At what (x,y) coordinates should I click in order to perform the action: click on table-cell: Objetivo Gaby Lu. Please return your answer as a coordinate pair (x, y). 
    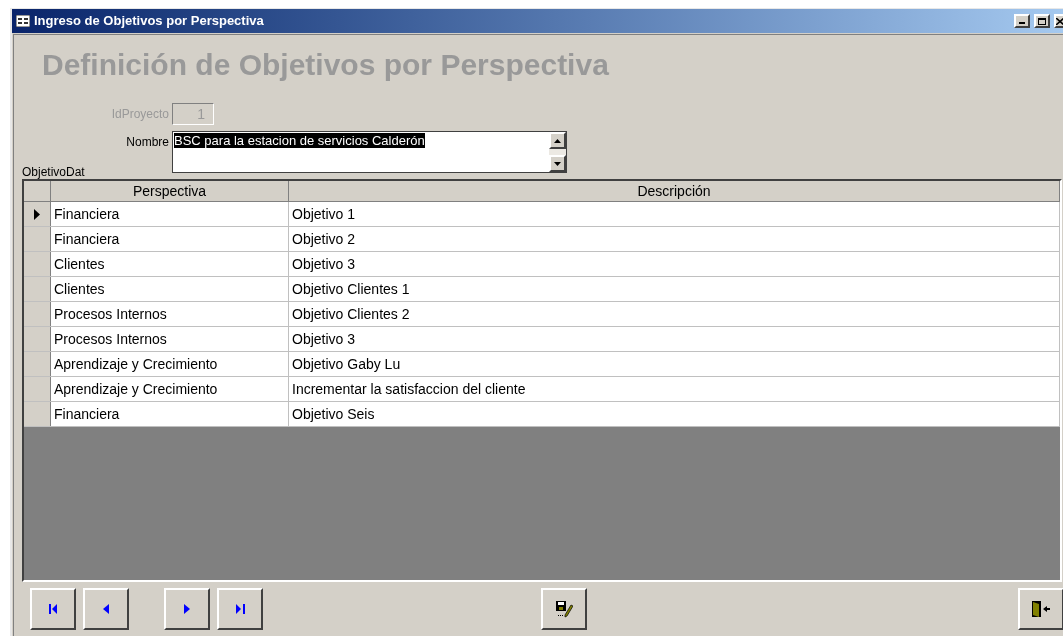
    Looking at the image, I should click on (674, 364).